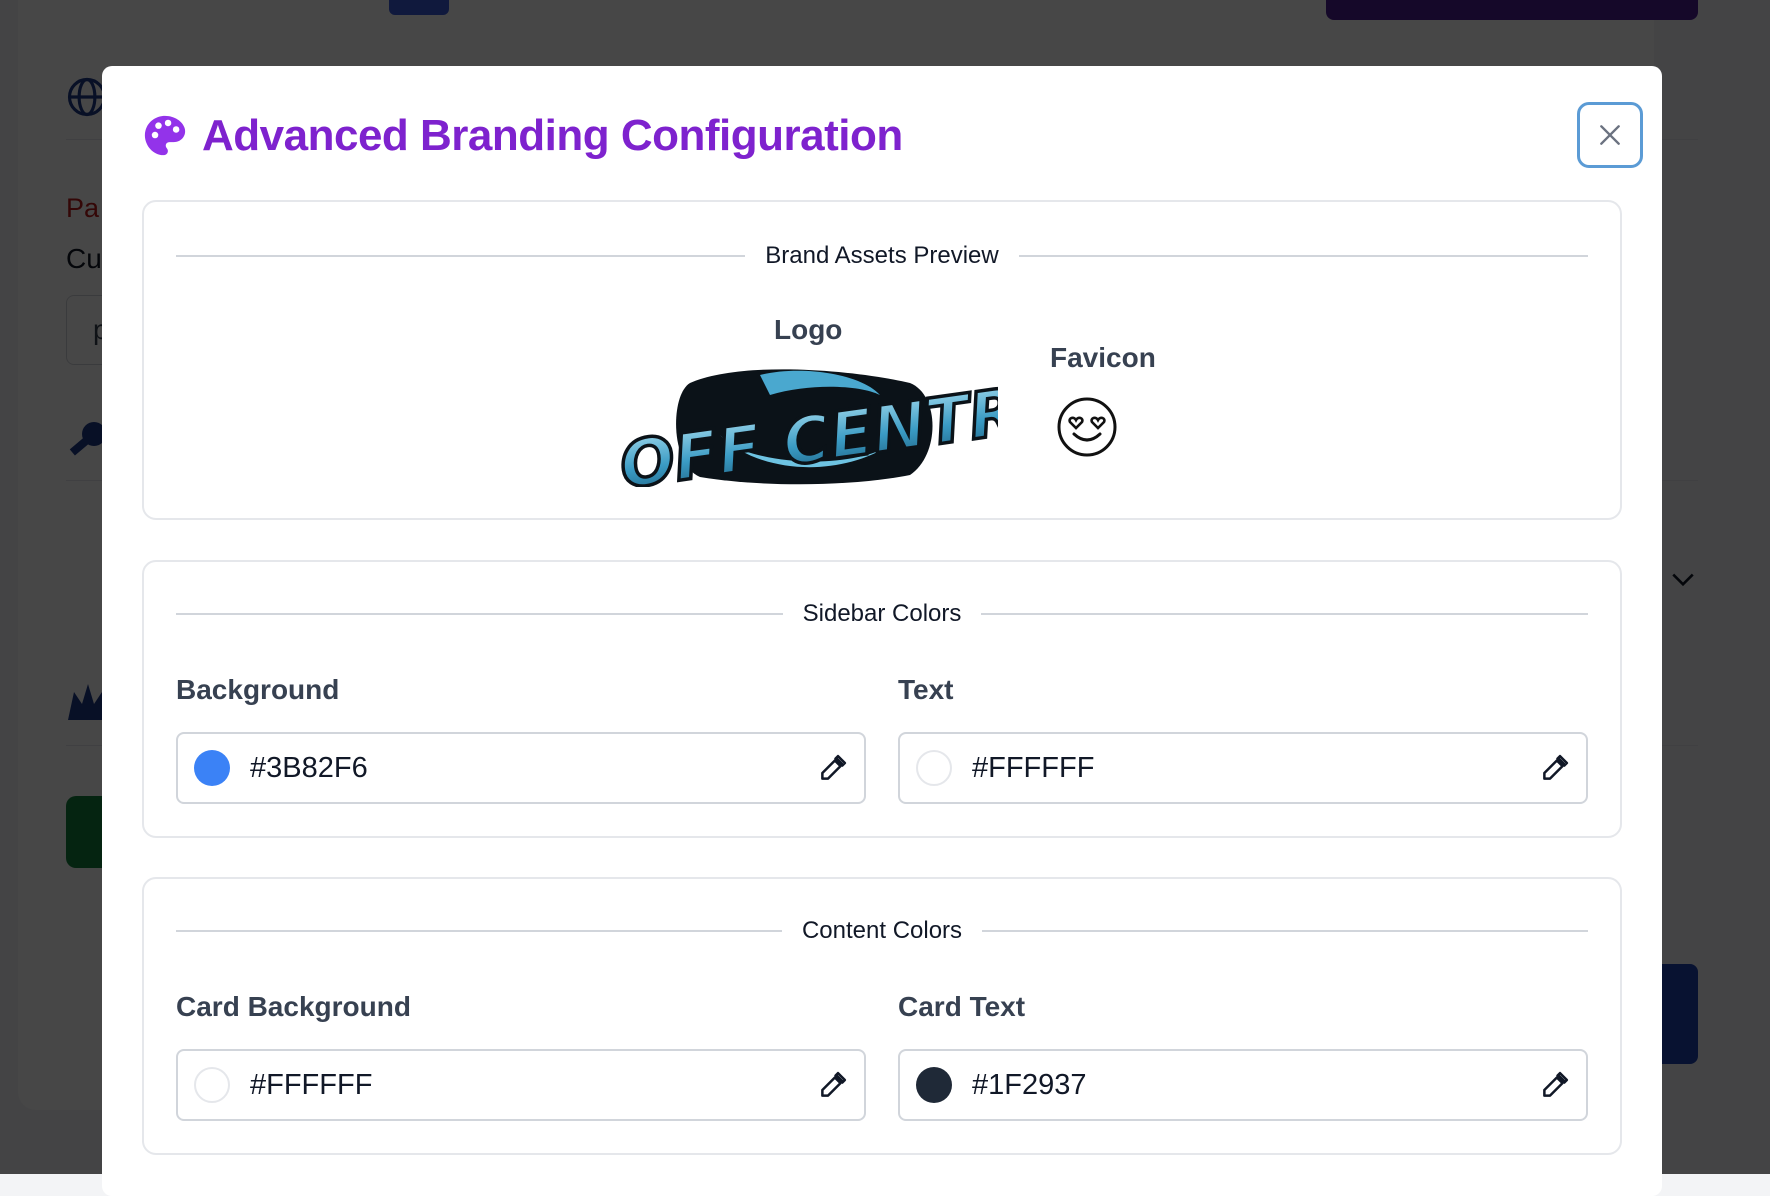 The height and width of the screenshot is (1196, 1770). I want to click on brand-logo-image: OFF CENTRE, so click(806, 427).